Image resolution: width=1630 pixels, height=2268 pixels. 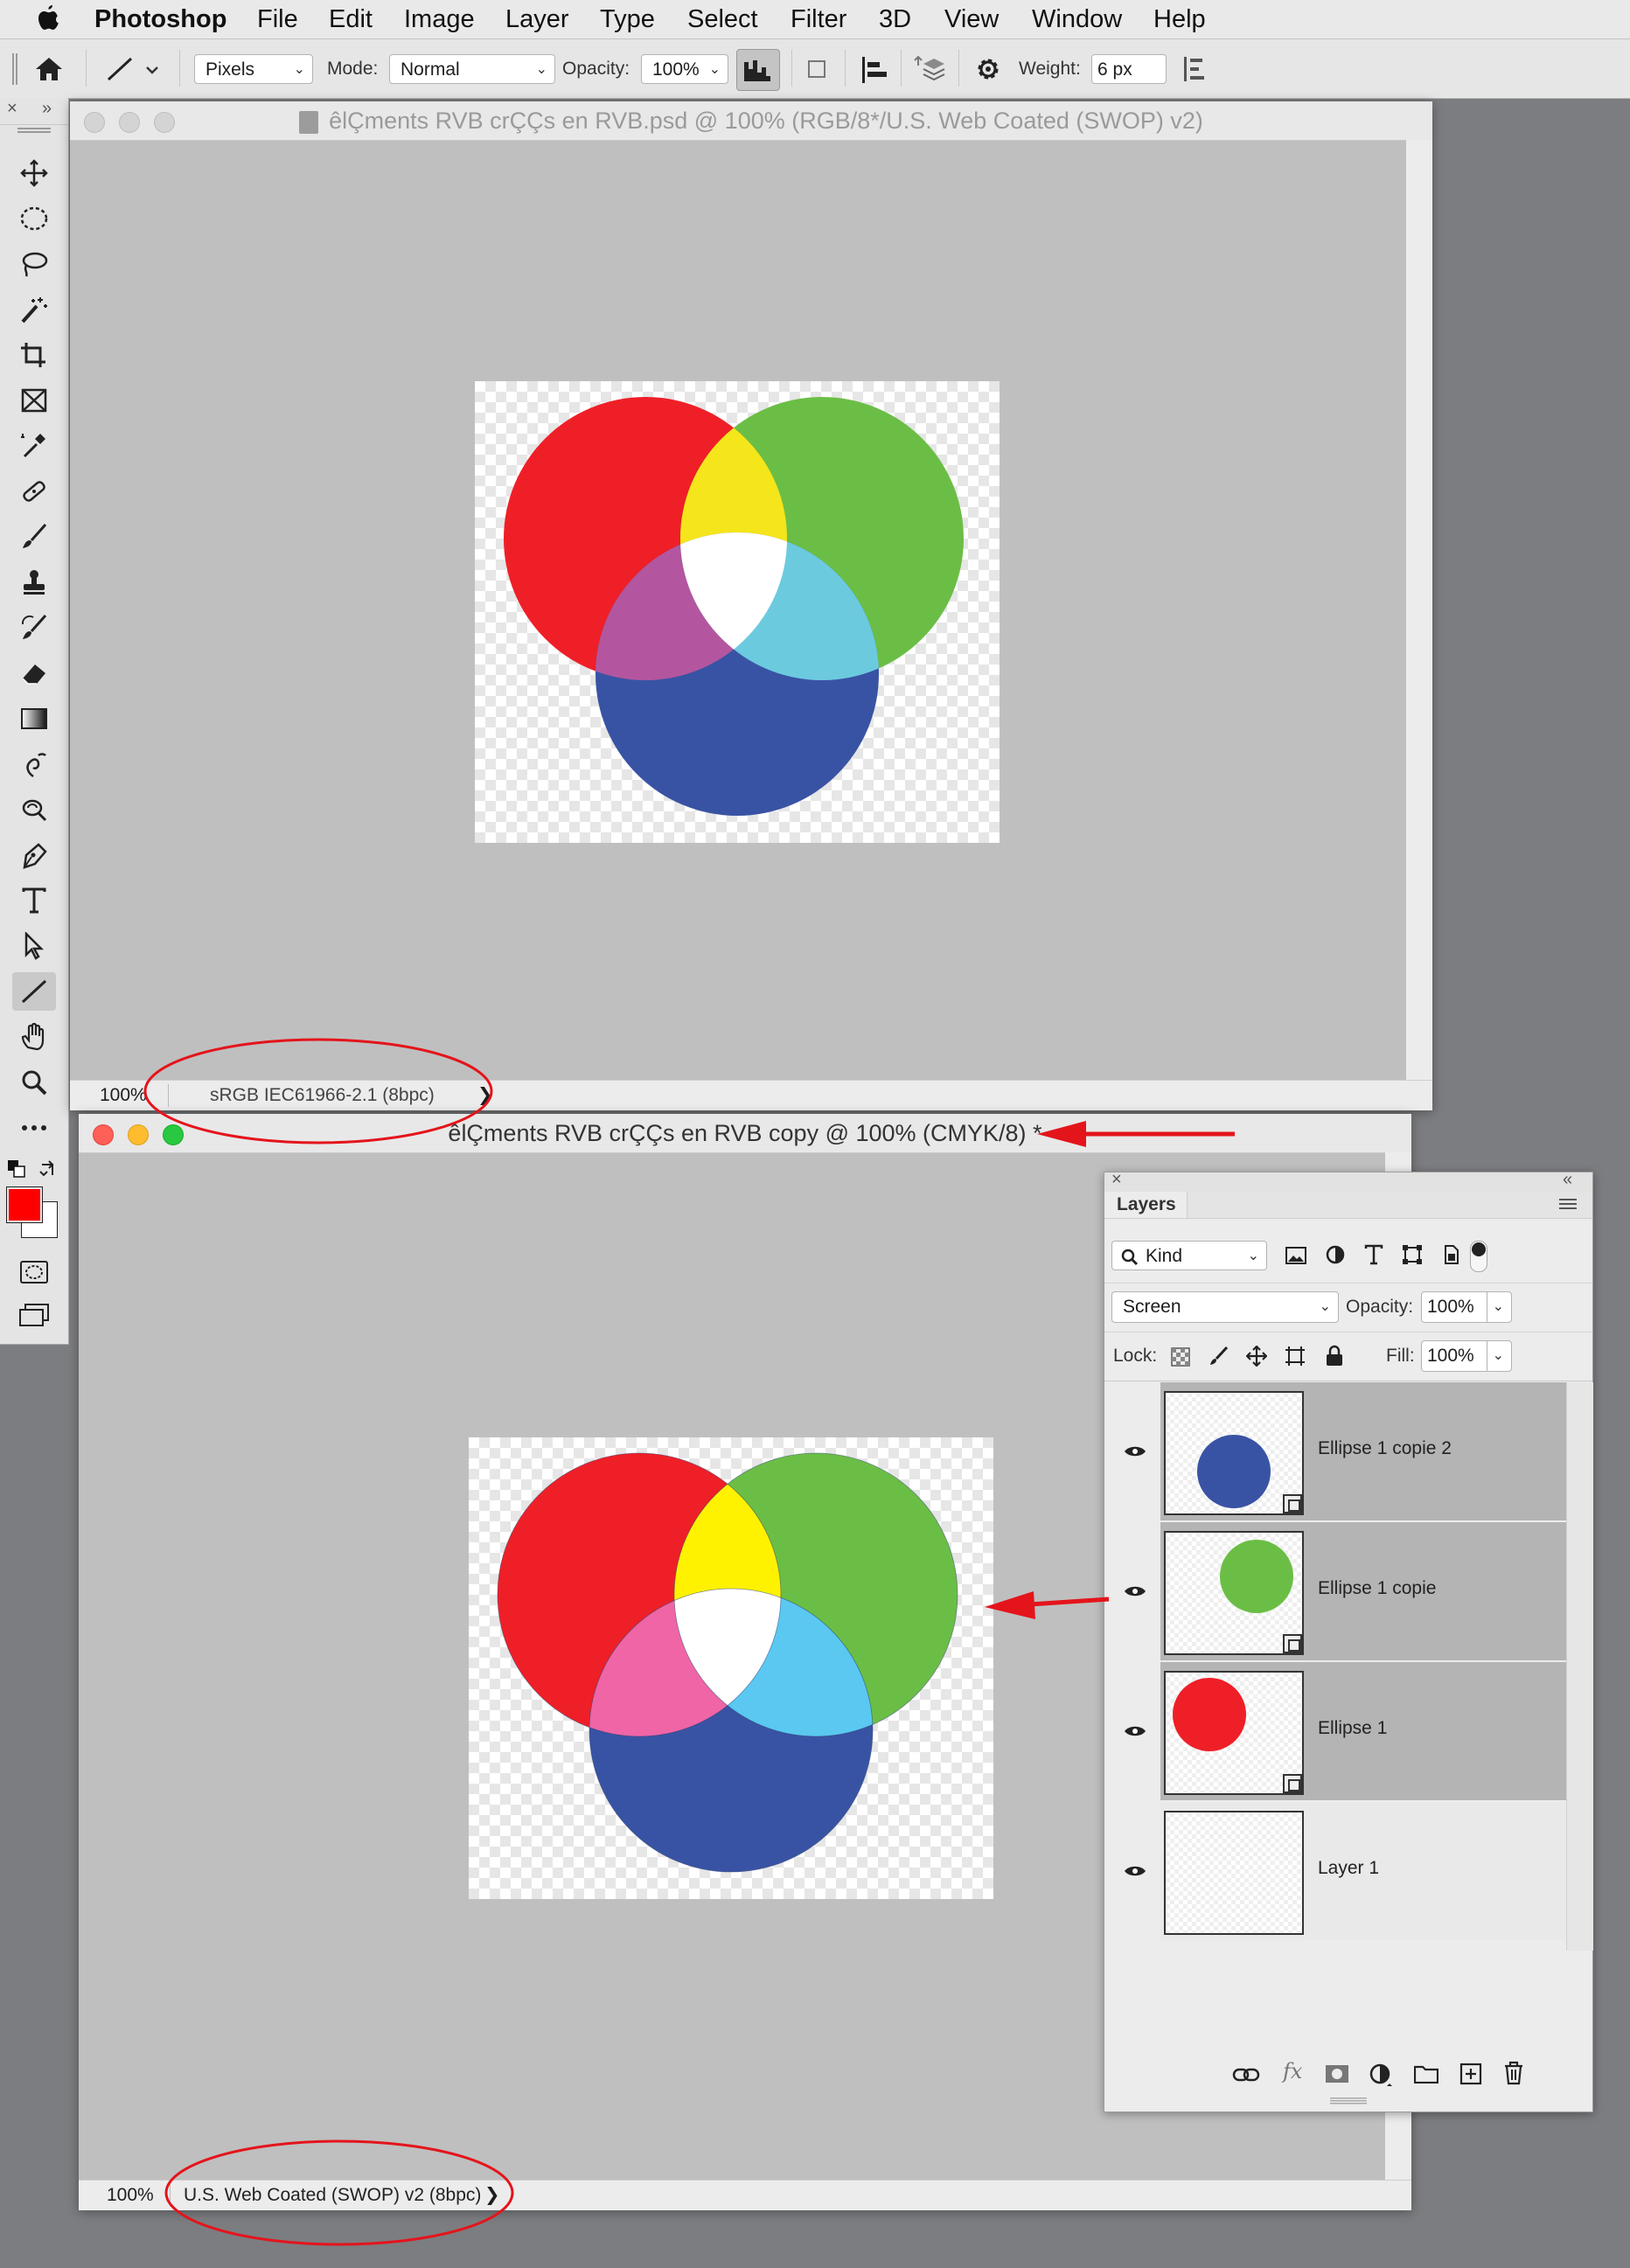 What do you see at coordinates (1579, 1666) in the screenshot?
I see `layer-list-scrollbar` at bounding box center [1579, 1666].